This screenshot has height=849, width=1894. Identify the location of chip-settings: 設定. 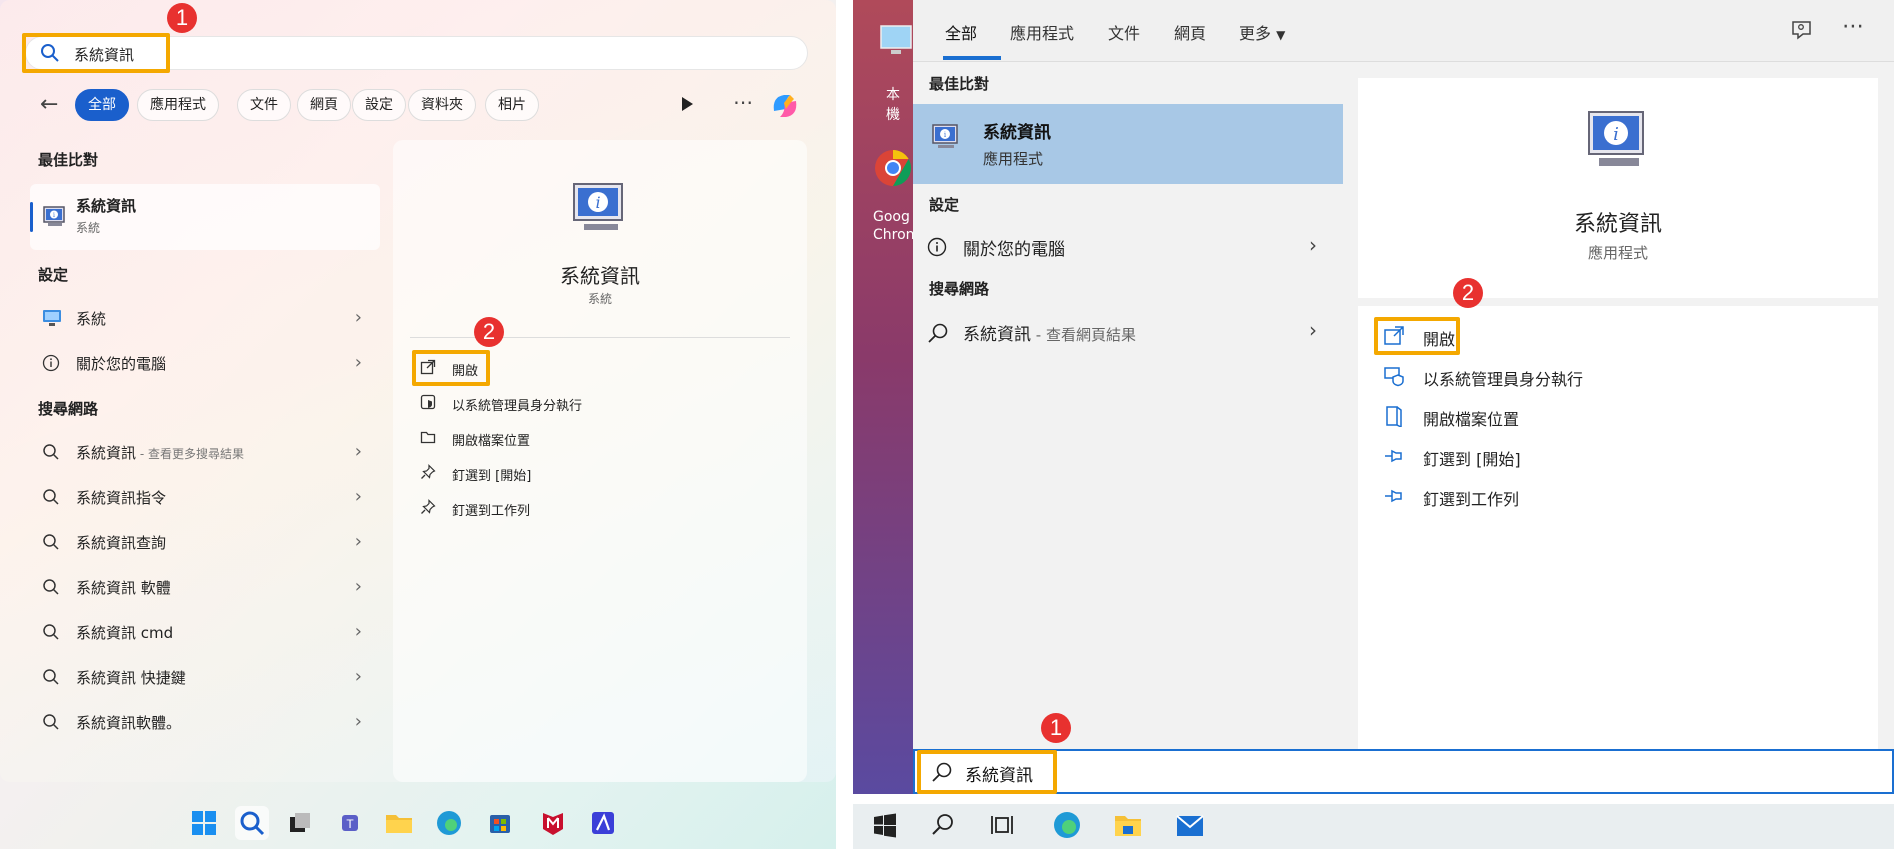
(379, 105).